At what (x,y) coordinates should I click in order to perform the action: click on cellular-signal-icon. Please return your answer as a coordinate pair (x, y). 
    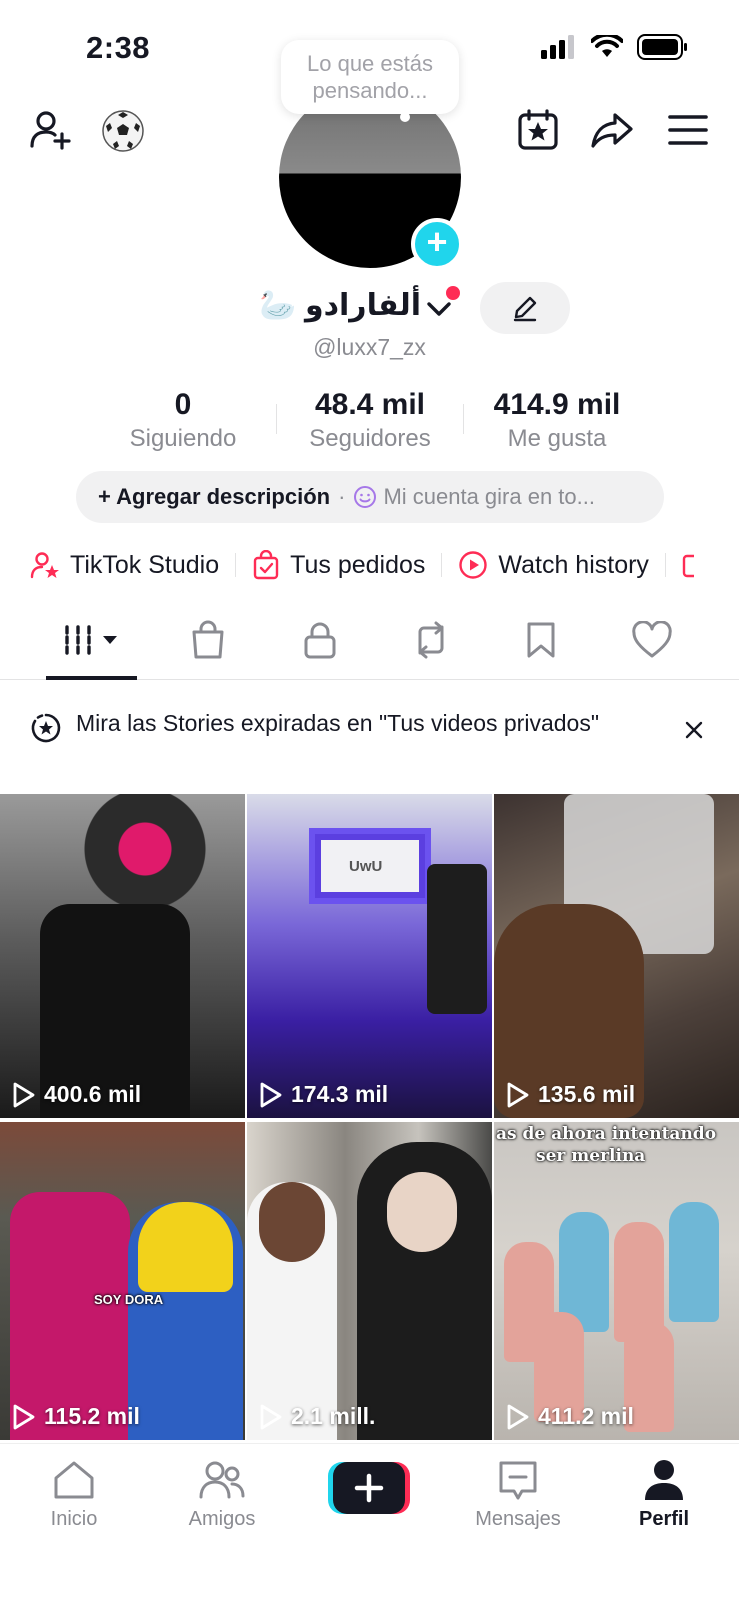
    Looking at the image, I should click on (557, 47).